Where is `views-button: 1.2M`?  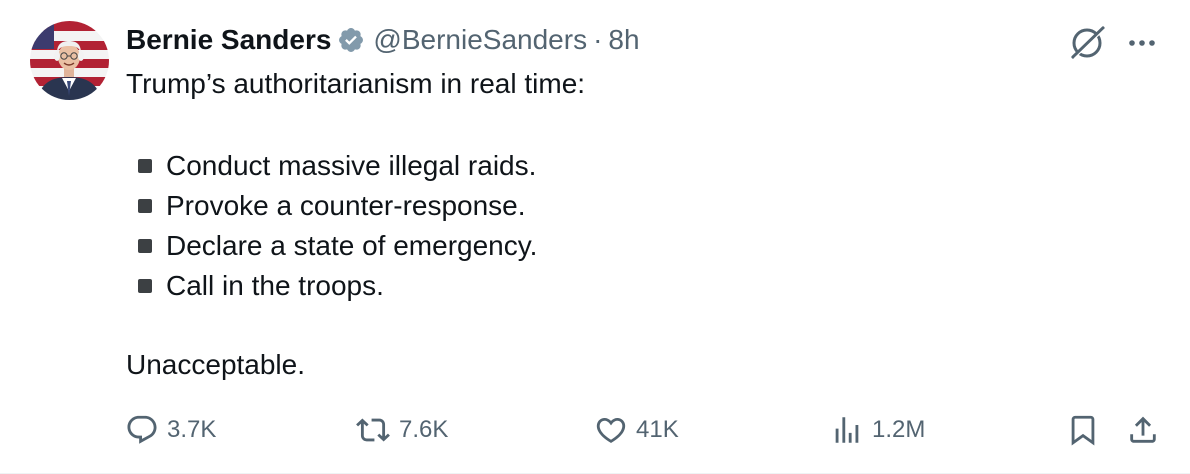
views-button: 1.2M is located at coordinates (877, 430).